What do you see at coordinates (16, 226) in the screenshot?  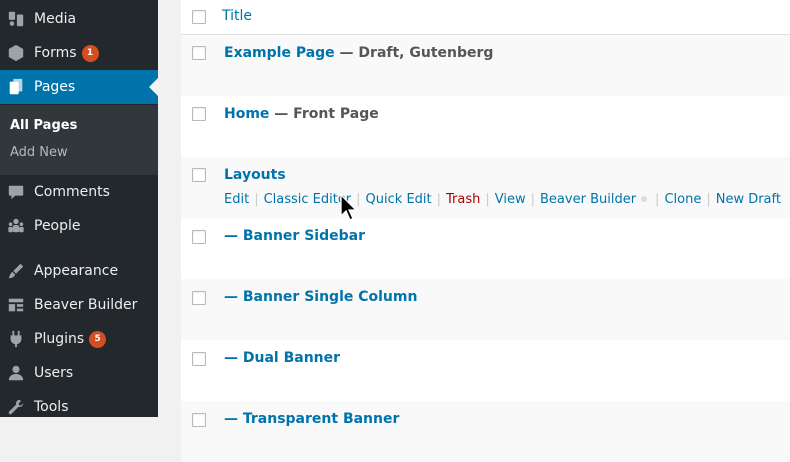 I see `people-icon` at bounding box center [16, 226].